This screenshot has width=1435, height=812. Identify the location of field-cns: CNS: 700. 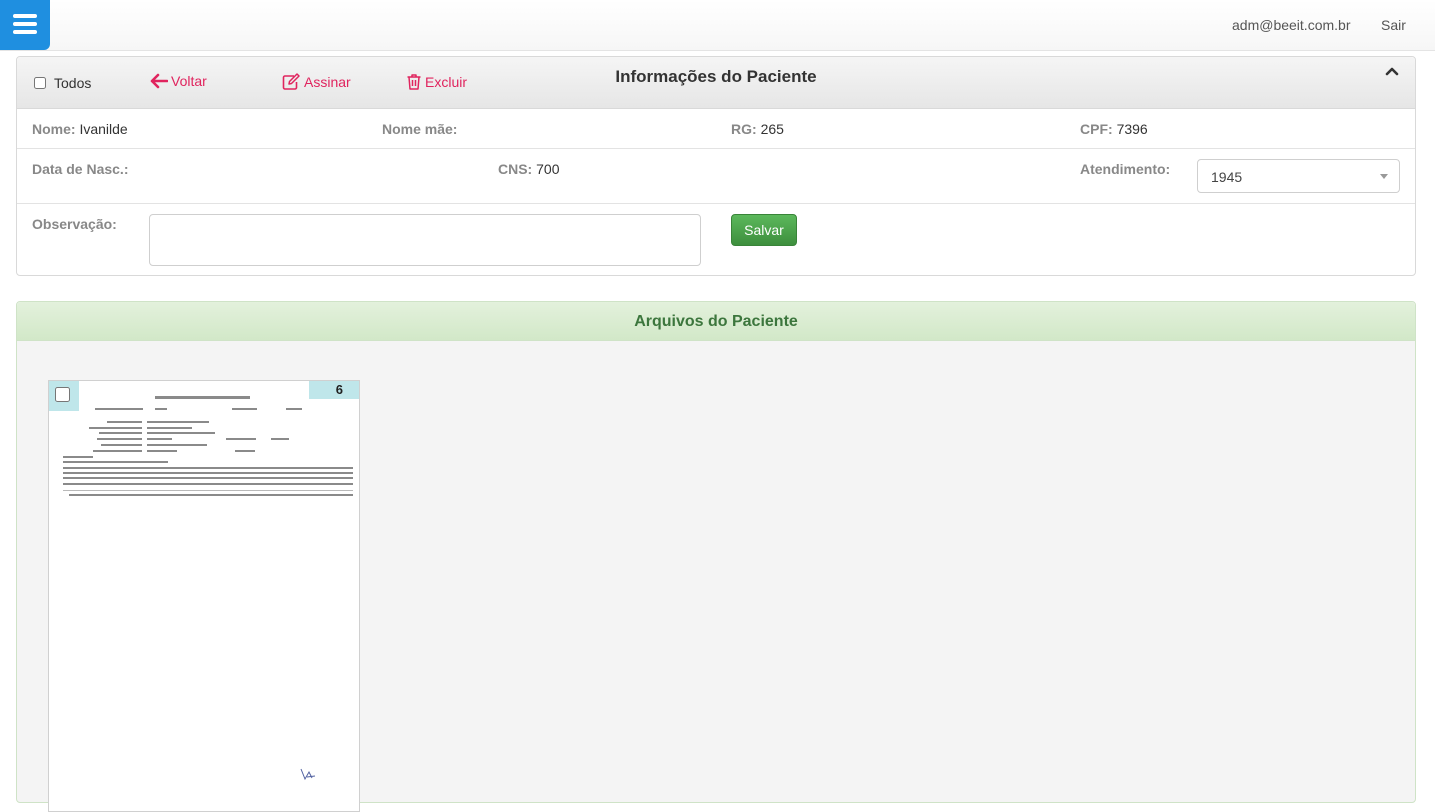
(528, 169).